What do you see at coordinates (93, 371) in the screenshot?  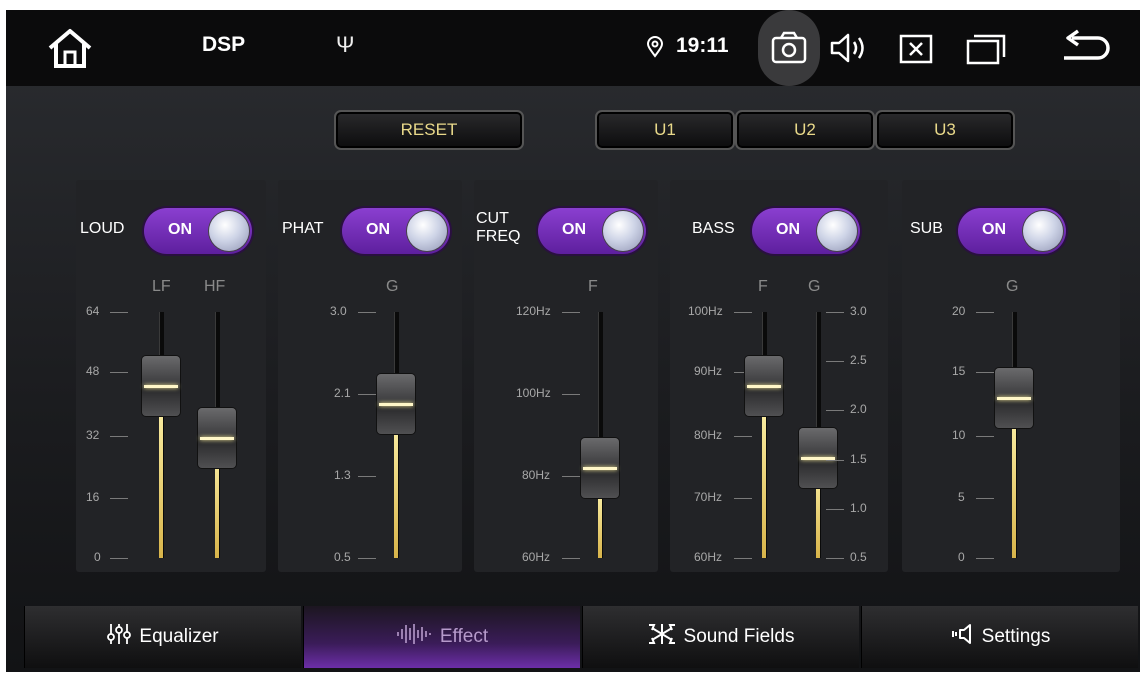 I see `tick-label: 48` at bounding box center [93, 371].